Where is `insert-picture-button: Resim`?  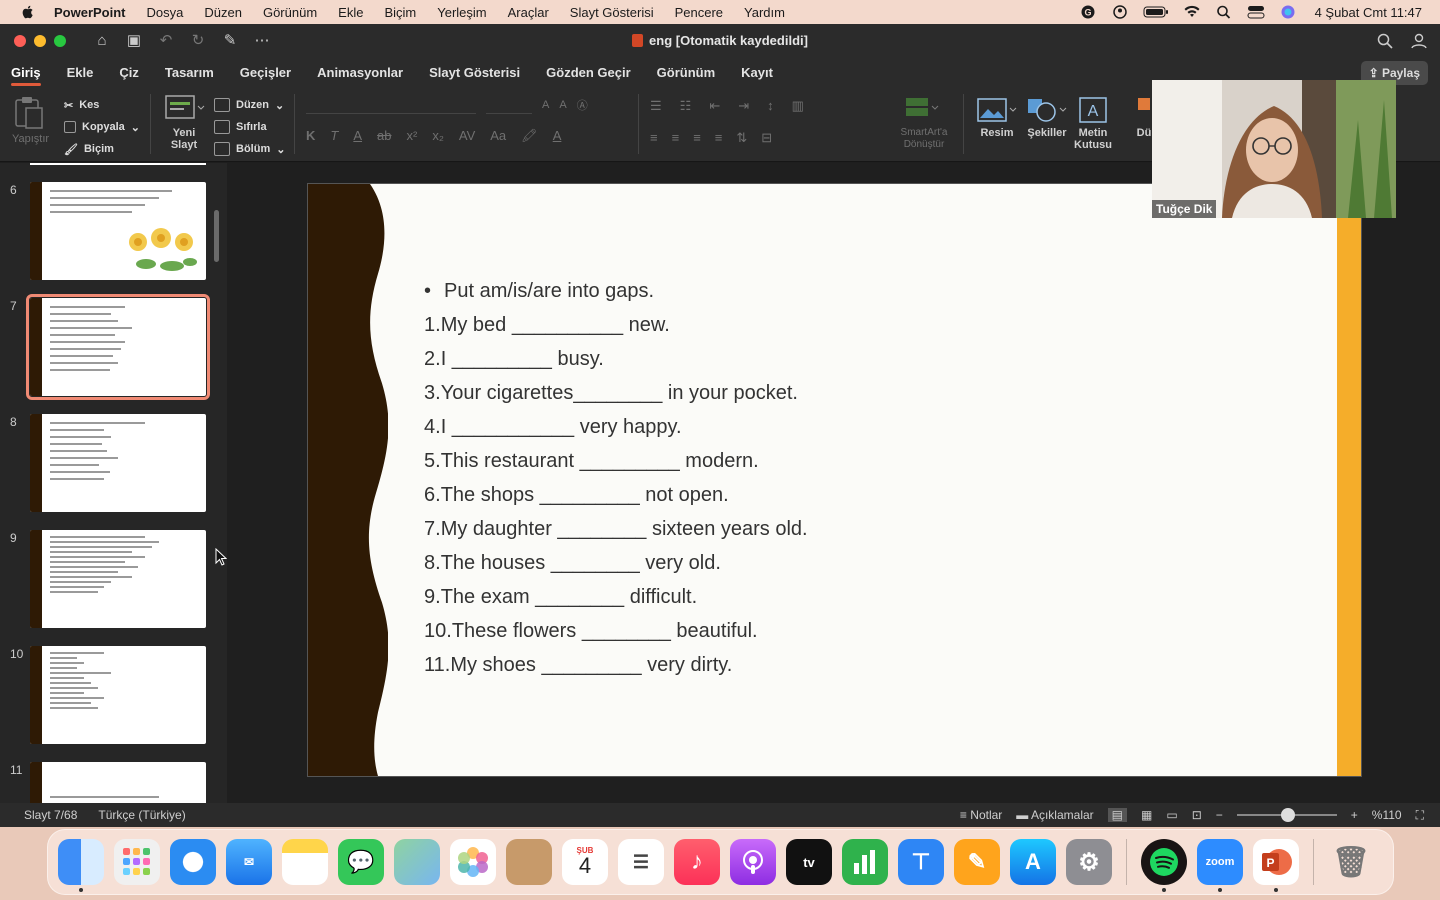
insert-picture-button: Resim is located at coordinates (997, 117).